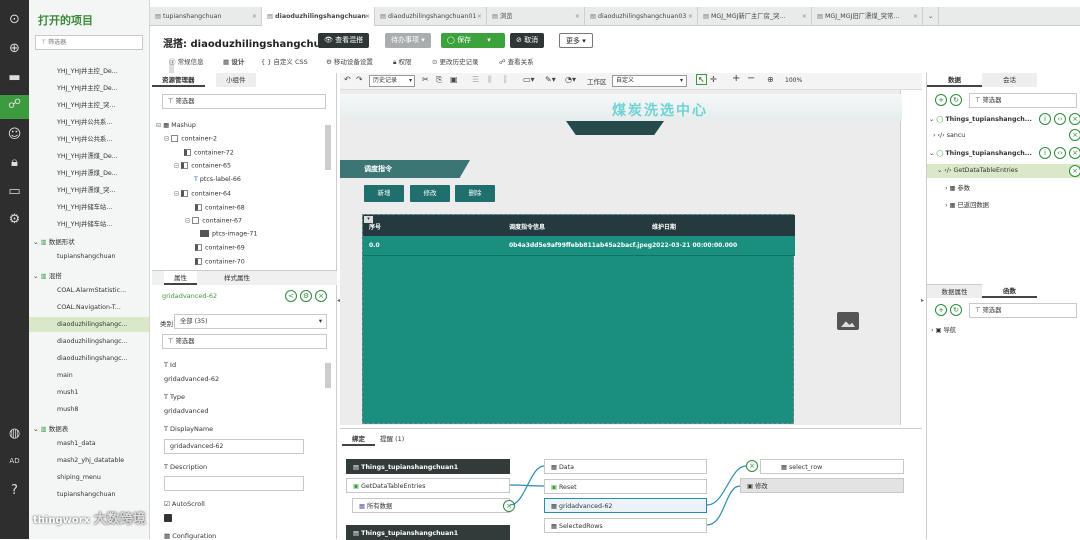 The height and width of the screenshot is (540, 1080). I want to click on tab-widgets: 小组件, so click(236, 80).